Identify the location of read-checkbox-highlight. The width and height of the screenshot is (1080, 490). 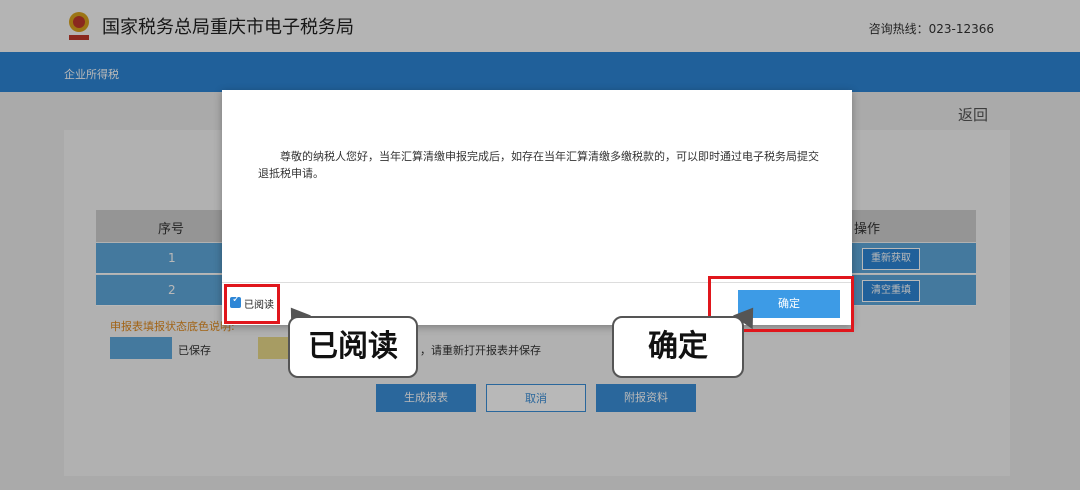
(252, 304).